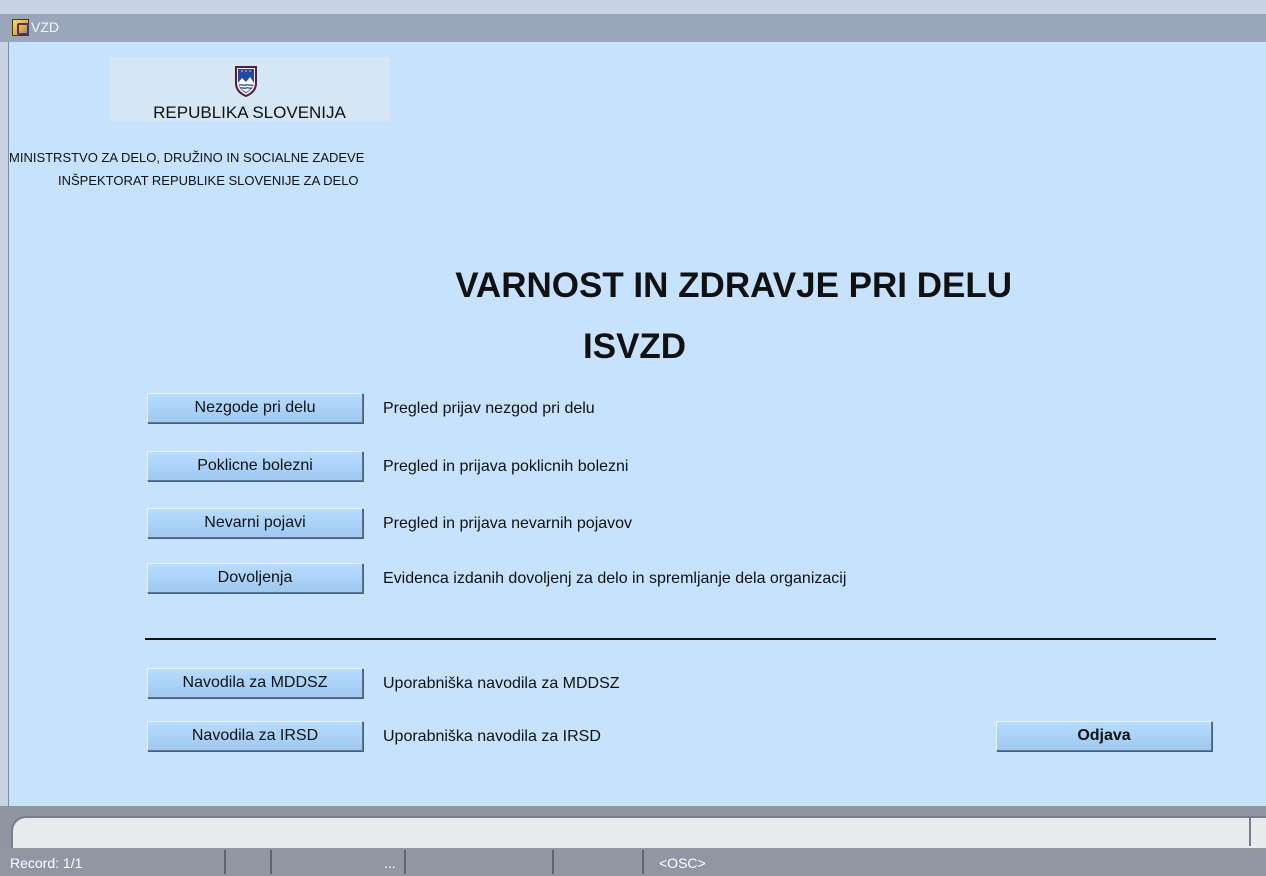 This screenshot has height=876, width=1266. I want to click on inspectorate-label: INŠPEKTORAT REPUBLIKE SLOVENIJE ZA DELO, so click(208, 180).